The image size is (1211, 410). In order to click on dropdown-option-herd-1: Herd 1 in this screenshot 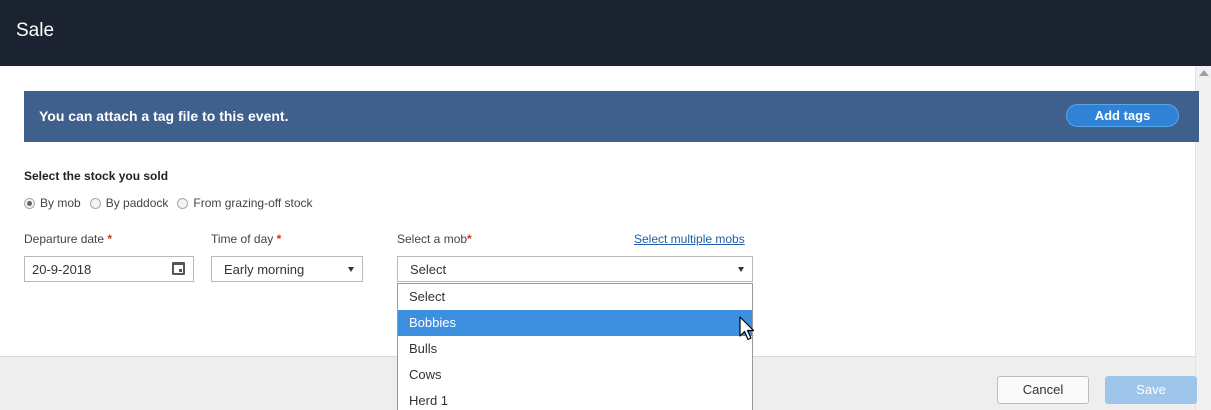, I will do `click(575, 399)`.